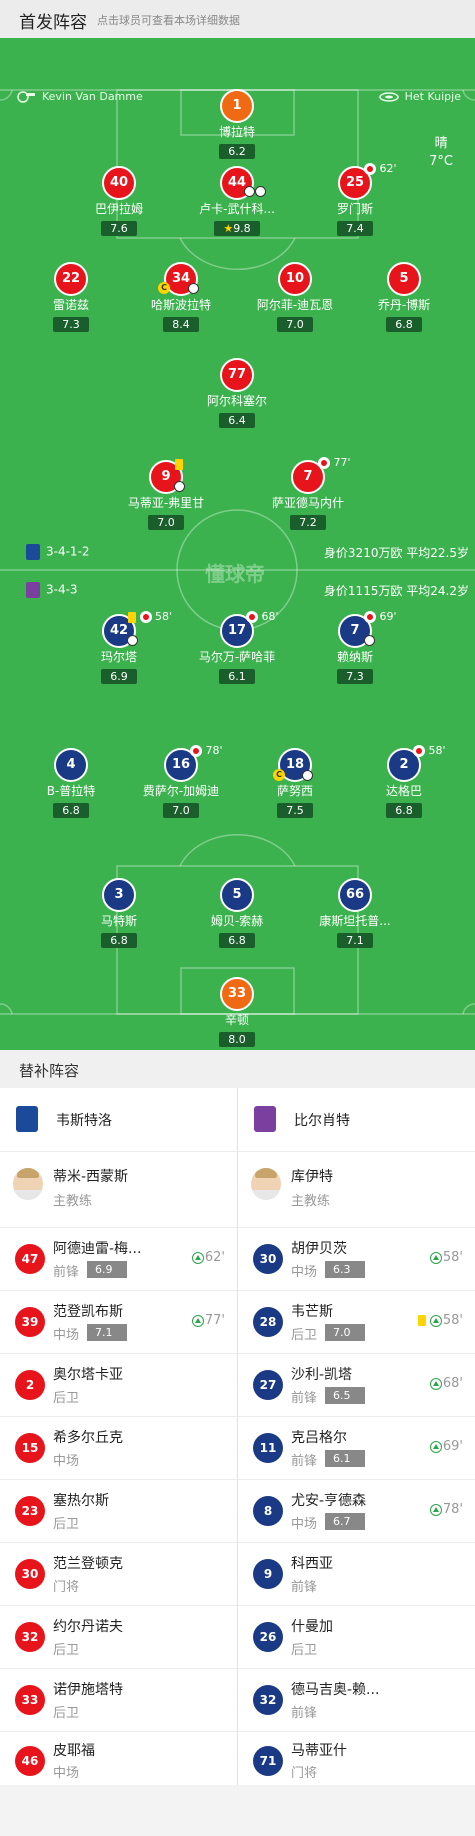  I want to click on player-name: 奥尔塔卡亚, so click(88, 1375).